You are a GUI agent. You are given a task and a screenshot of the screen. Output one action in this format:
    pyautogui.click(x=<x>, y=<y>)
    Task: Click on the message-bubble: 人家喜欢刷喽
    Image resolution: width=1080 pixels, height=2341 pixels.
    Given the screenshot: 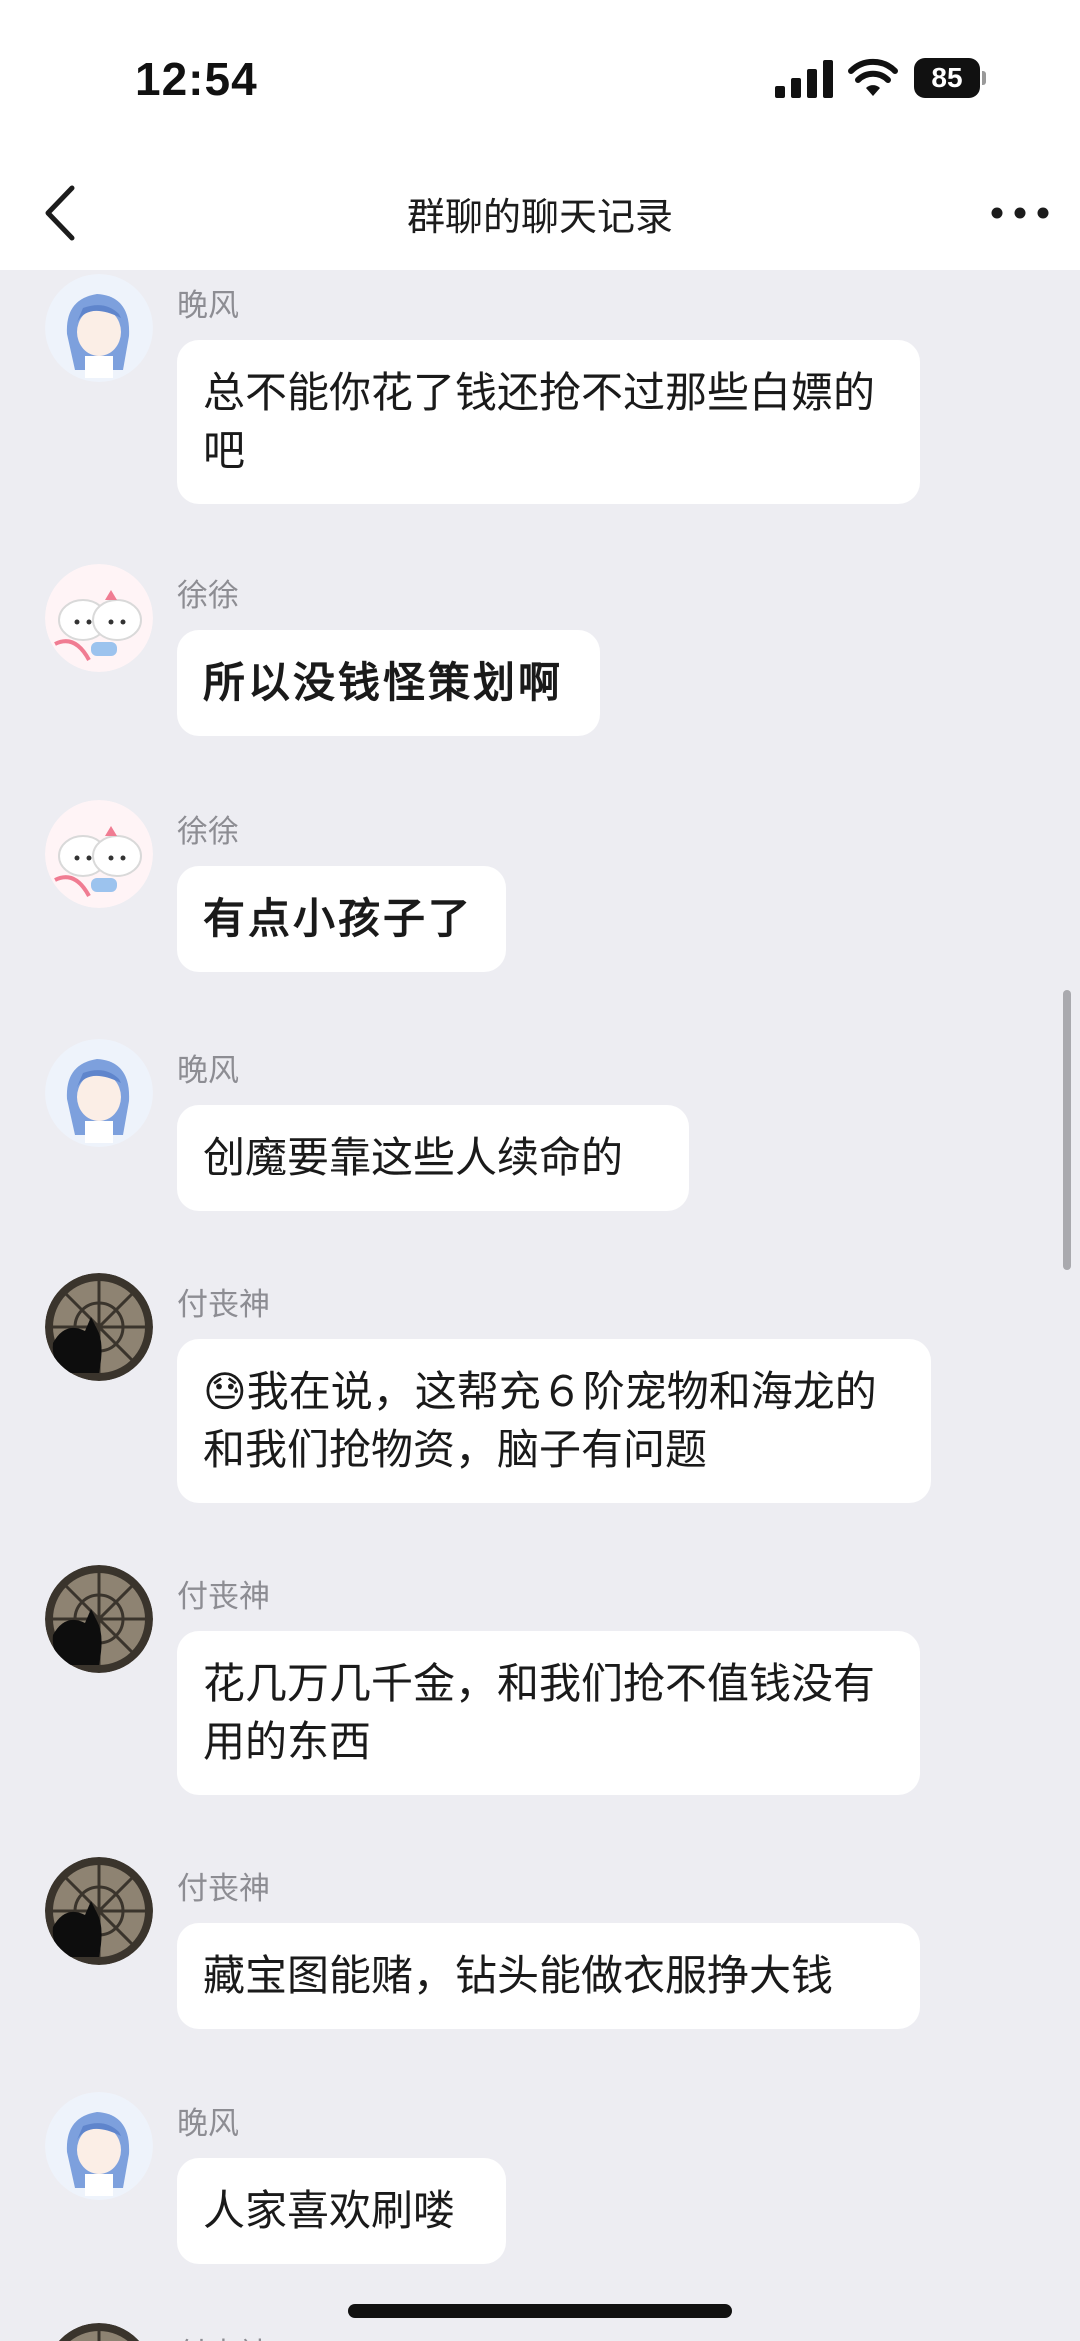 What is the action you would take?
    pyautogui.click(x=341, y=2211)
    